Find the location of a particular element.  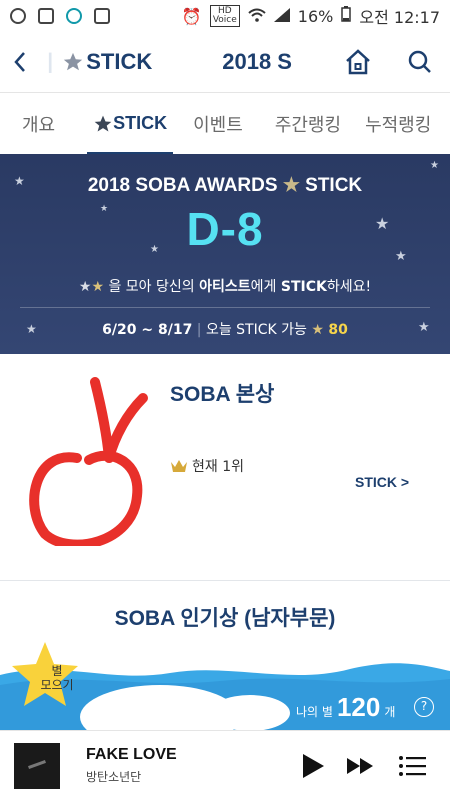

divider is located at coordinates (225, 580).